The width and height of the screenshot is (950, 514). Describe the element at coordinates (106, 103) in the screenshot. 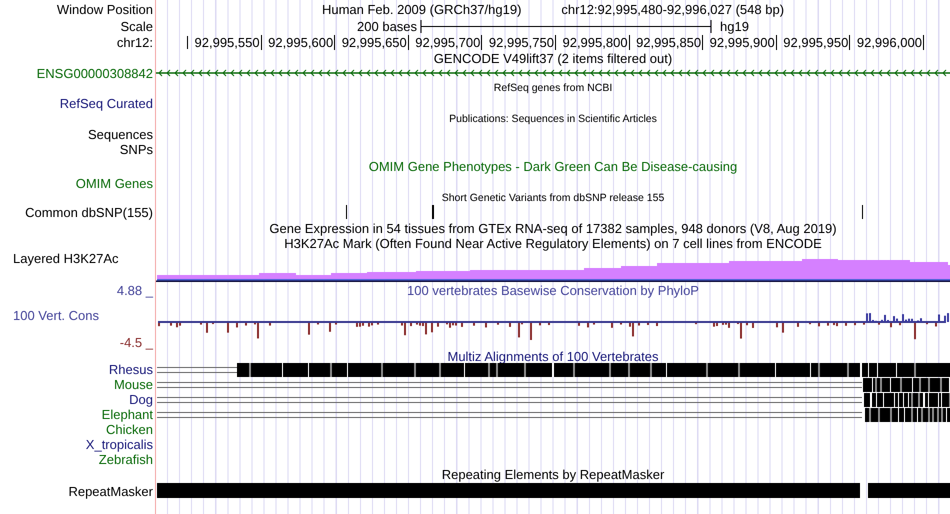

I see `track-label: RefSeq Curated` at that location.